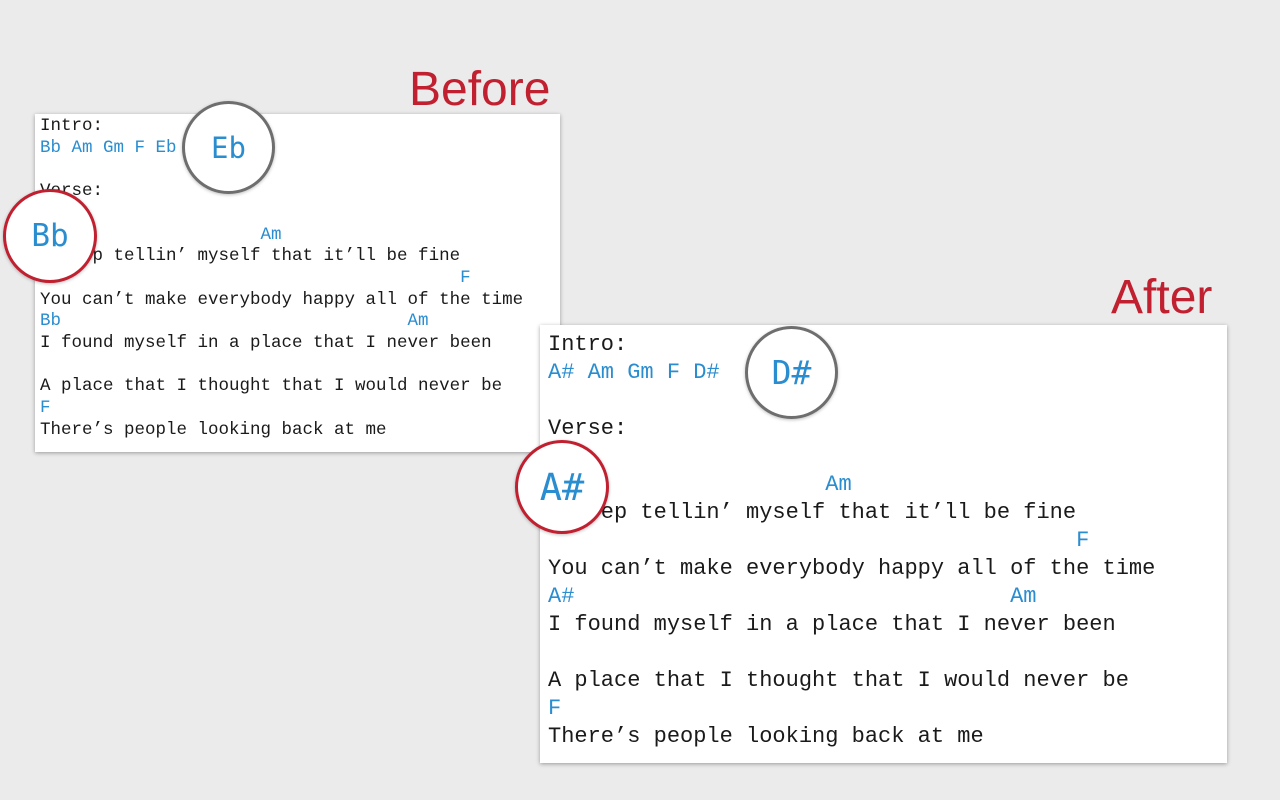  I want to click on after-opening-chord: A#, so click(562, 487).